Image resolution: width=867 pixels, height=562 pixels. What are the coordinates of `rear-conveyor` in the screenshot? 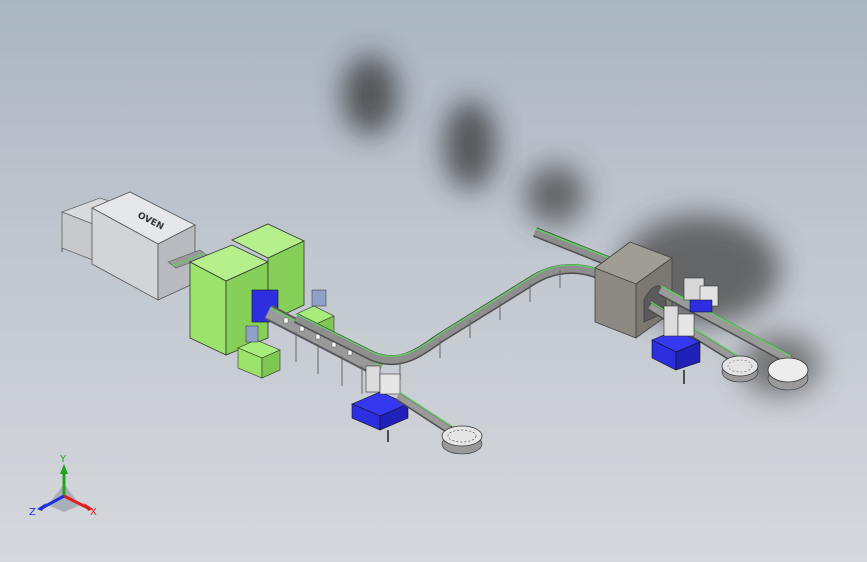 It's located at (573, 247).